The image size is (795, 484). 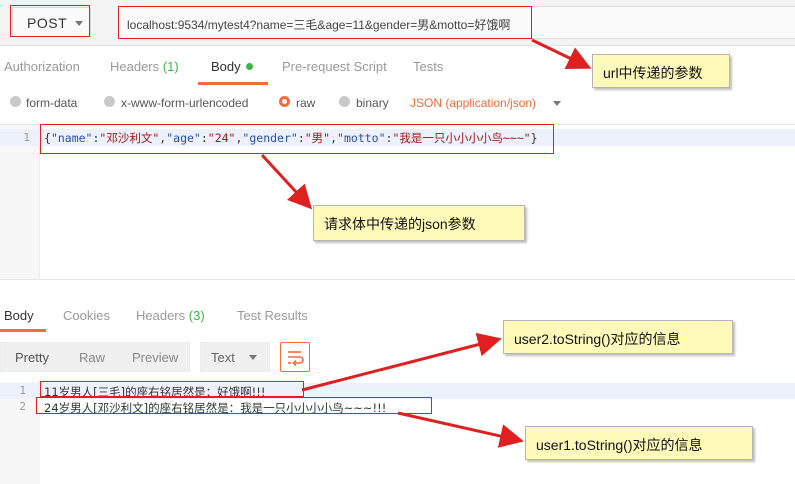 What do you see at coordinates (334, 66) in the screenshot?
I see `tab-pre-request-script: Pre-request Script` at bounding box center [334, 66].